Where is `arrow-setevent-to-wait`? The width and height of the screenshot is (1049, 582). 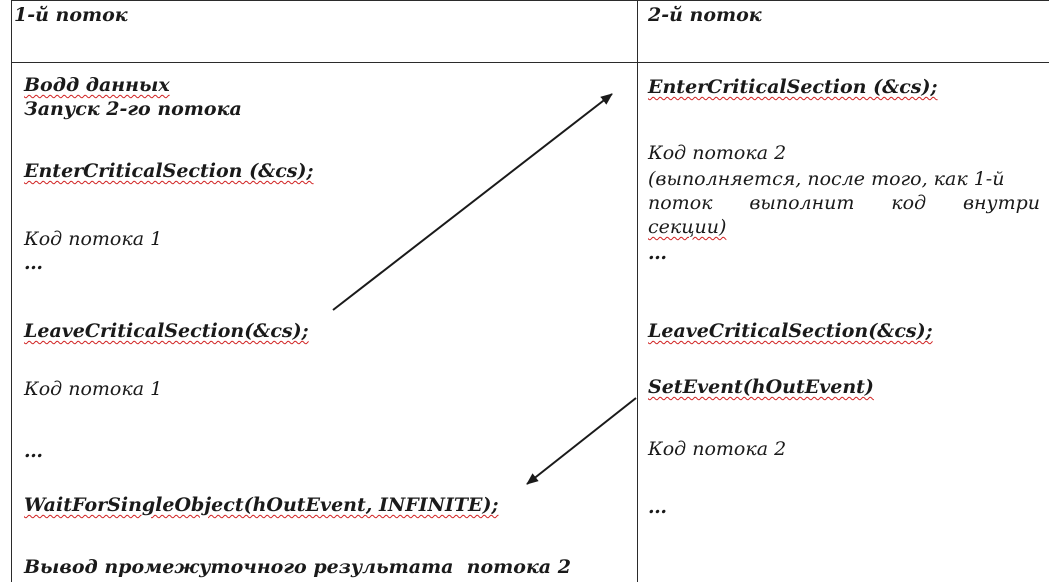 arrow-setevent-to-wait is located at coordinates (581, 441).